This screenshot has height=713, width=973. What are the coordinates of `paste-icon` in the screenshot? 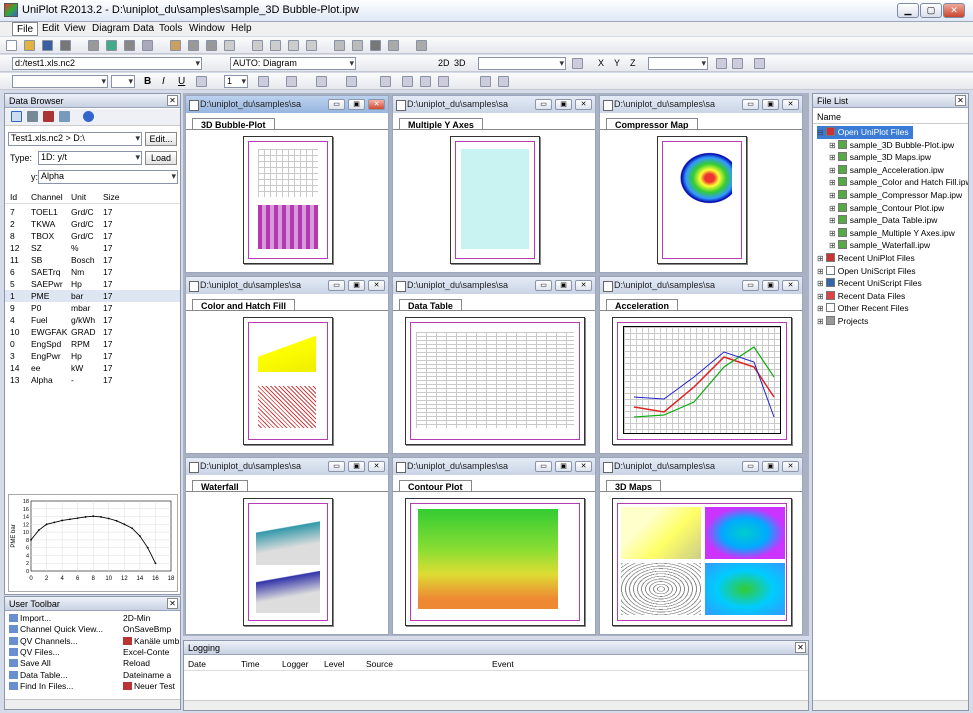 It's located at (175, 45).